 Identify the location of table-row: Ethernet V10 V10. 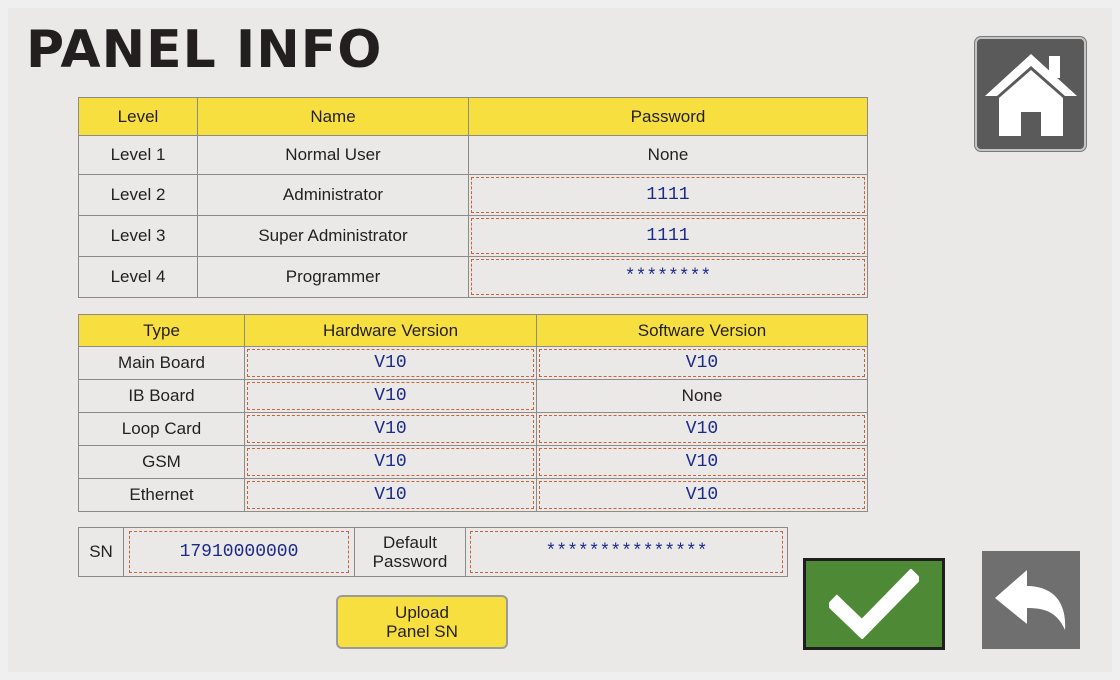
(473, 495).